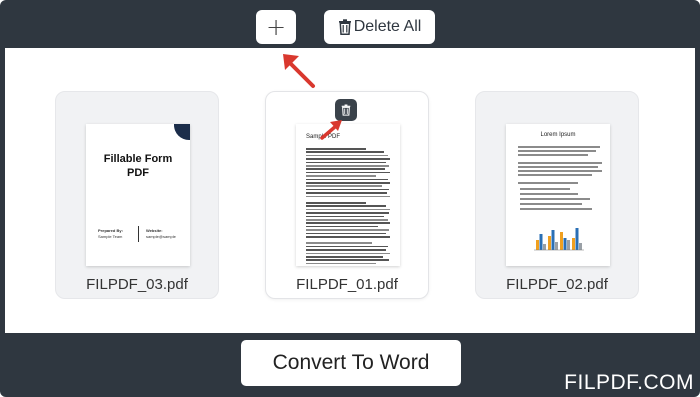 This screenshot has width=700, height=397. What do you see at coordinates (161, 236) in the screenshot?
I see `website-value: sample@sample` at bounding box center [161, 236].